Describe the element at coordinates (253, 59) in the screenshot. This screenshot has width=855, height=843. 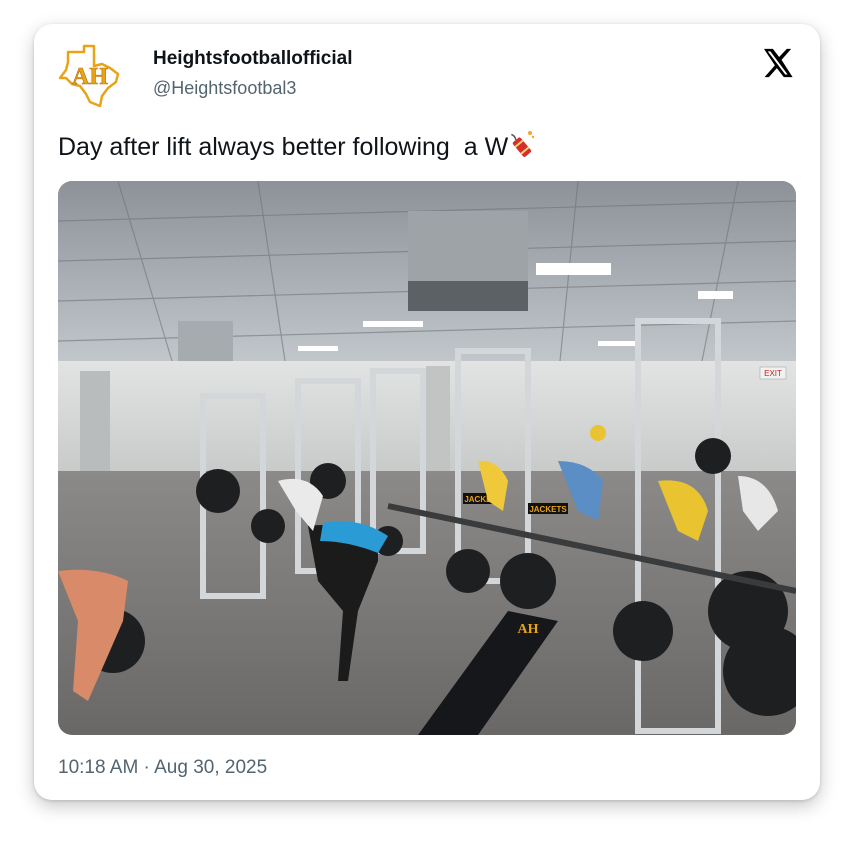
I see `display-name: Heightsfootballofficial` at that location.